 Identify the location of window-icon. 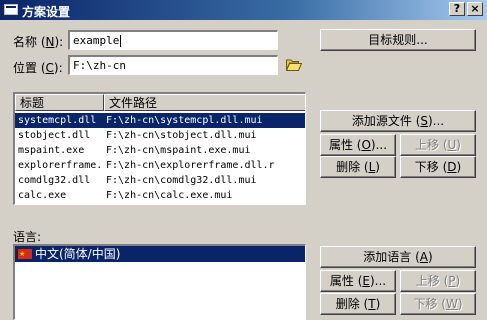
(11, 9).